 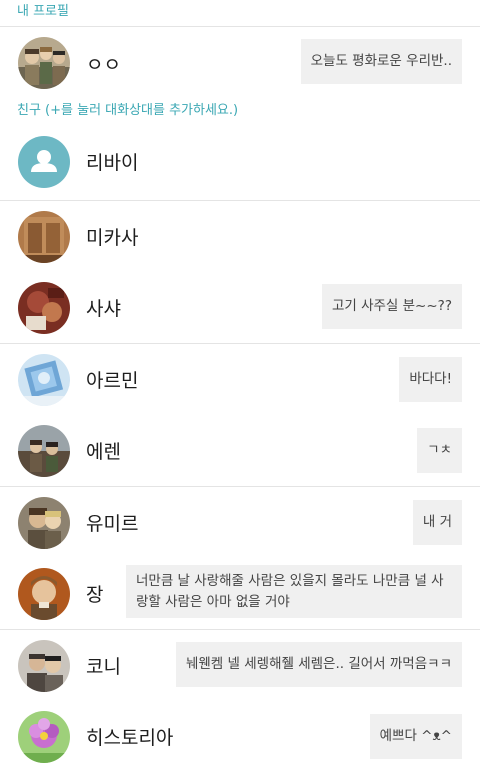 What do you see at coordinates (44, 63) in the screenshot?
I see `my-profile-avatar` at bounding box center [44, 63].